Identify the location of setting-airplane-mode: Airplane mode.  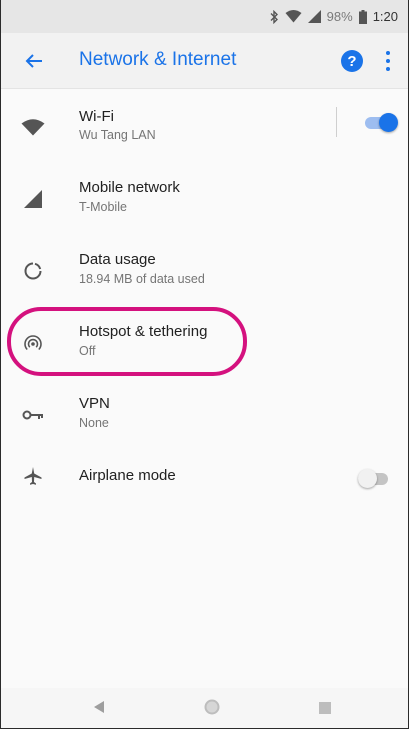
(204, 486).